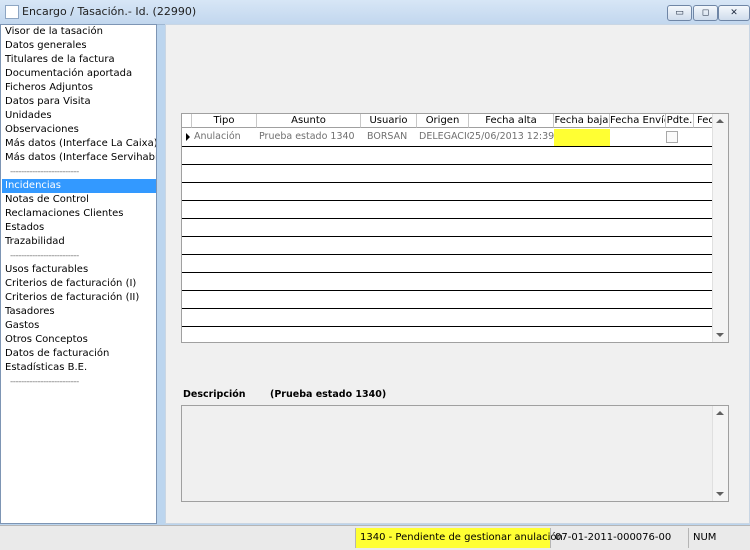 This screenshot has width=750, height=550. Describe the element at coordinates (79, 32) in the screenshot. I see `sidebar-item-visor: Visor de la tasación` at that location.